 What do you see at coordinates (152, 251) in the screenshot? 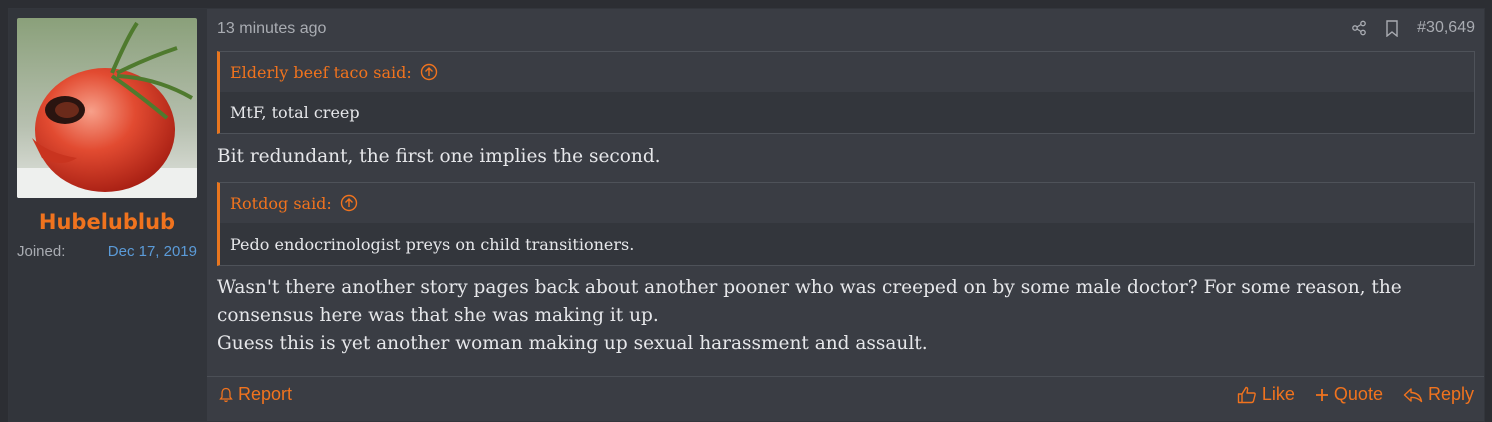
I see `joined-date: Dec 17, 2019` at bounding box center [152, 251].